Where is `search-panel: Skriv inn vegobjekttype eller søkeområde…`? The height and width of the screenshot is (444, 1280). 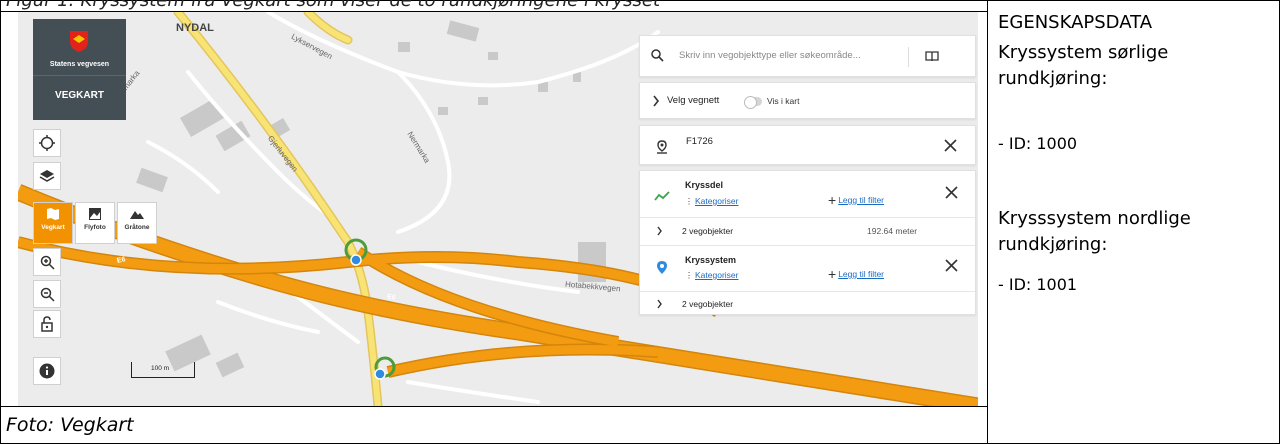
search-panel: Skriv inn vegobjekttype eller søkeområde… is located at coordinates (807, 56).